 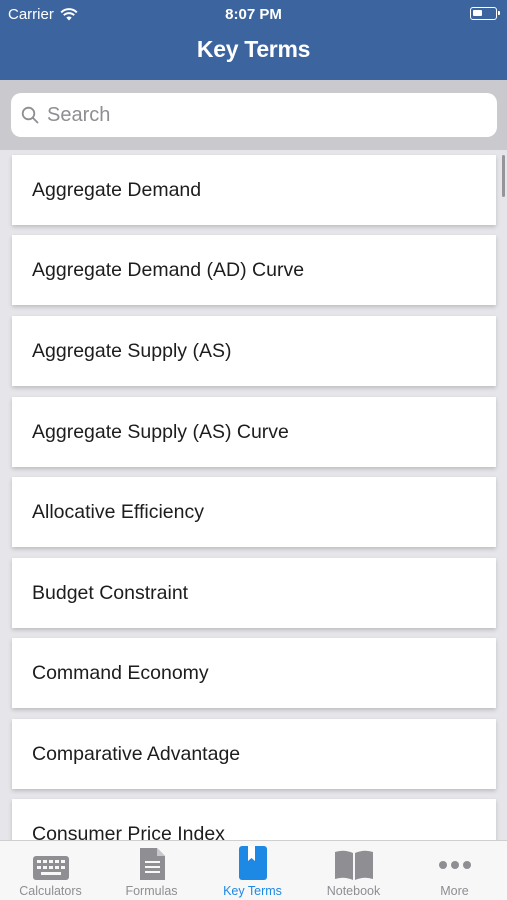 What do you see at coordinates (254, 673) in the screenshot?
I see `list-item: Command Economy` at bounding box center [254, 673].